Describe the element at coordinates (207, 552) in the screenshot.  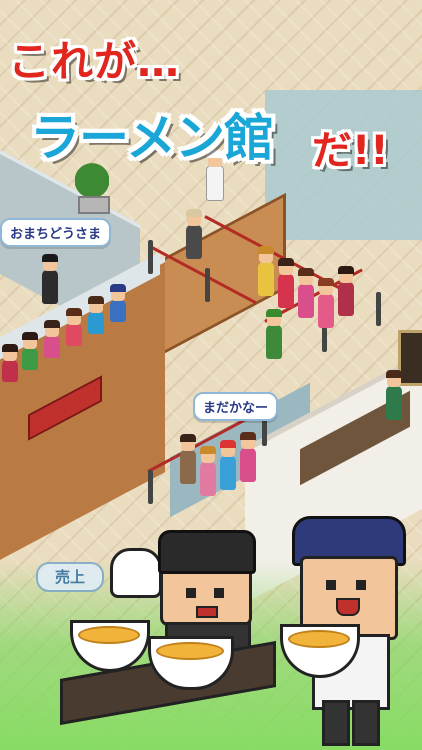
I see `chef-hair` at that location.